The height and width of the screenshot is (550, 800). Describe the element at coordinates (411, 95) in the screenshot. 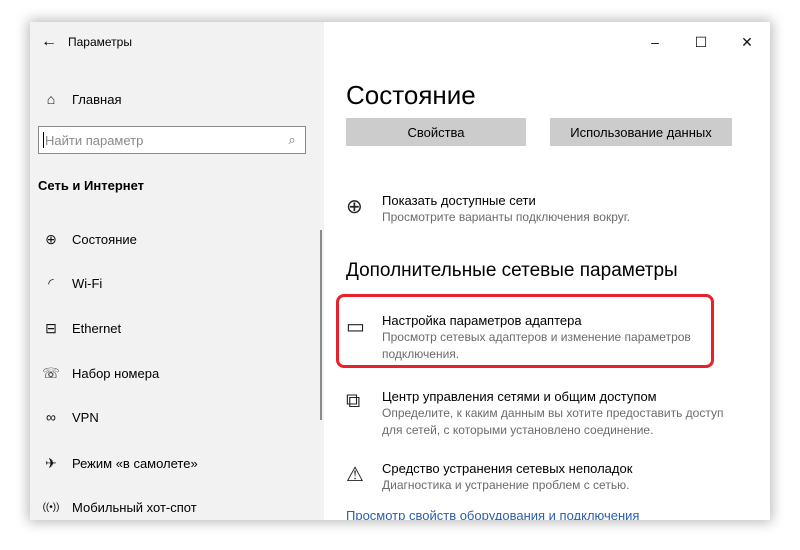

I see `page-title: Состояние` at that location.